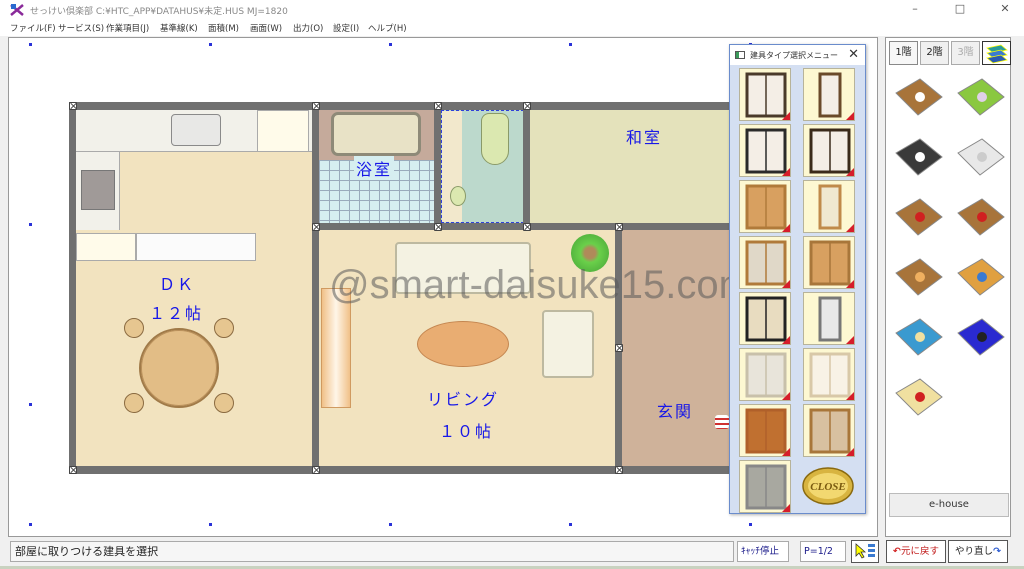 The image size is (1024, 569). Describe the element at coordinates (829, 430) in the screenshot. I see `door-type-lattice-sliding-door` at that location.